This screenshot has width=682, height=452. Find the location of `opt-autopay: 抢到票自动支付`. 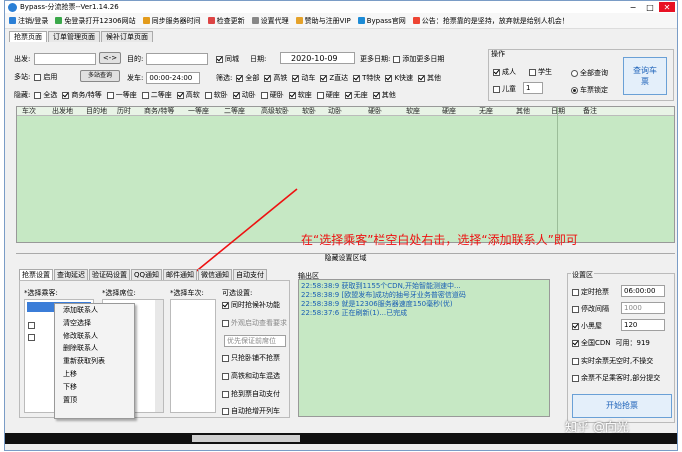

opt-autopay: 抢到票自动支付 is located at coordinates (251, 394).